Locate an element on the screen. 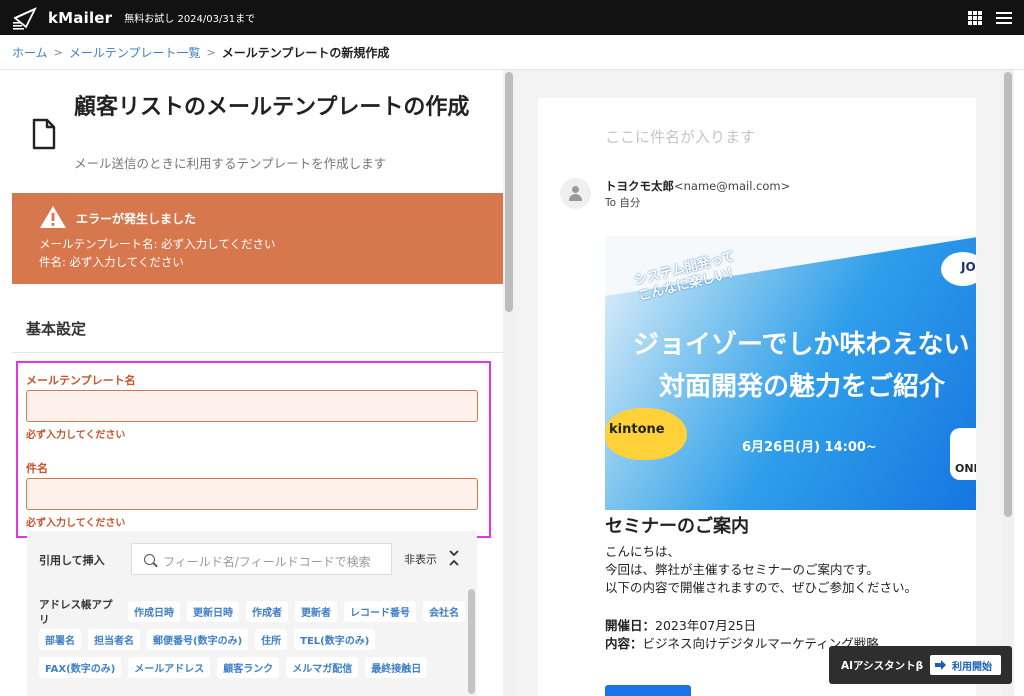 The image size is (1024, 696). editor-scrollbar-thumb is located at coordinates (509, 192).